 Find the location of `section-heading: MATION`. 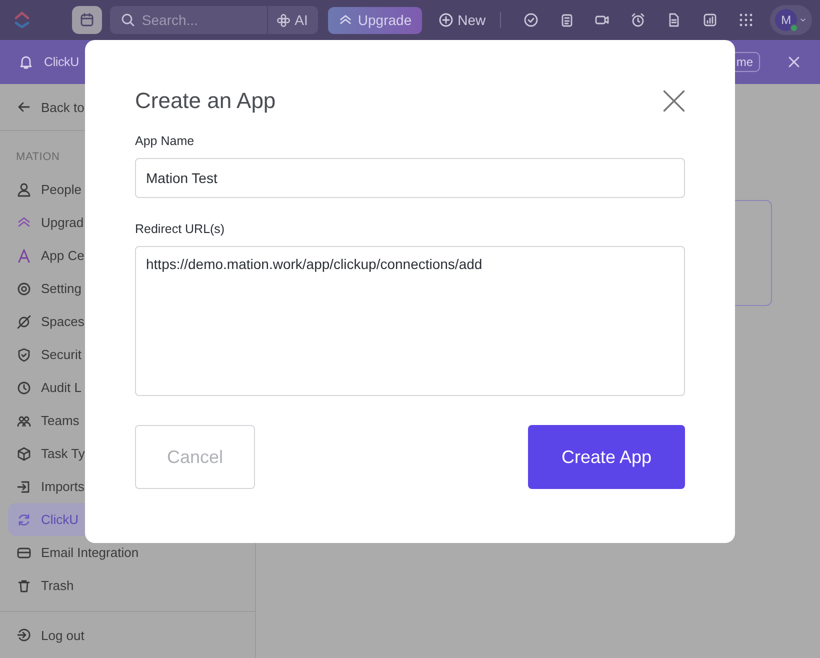

section-heading: MATION is located at coordinates (38, 157).